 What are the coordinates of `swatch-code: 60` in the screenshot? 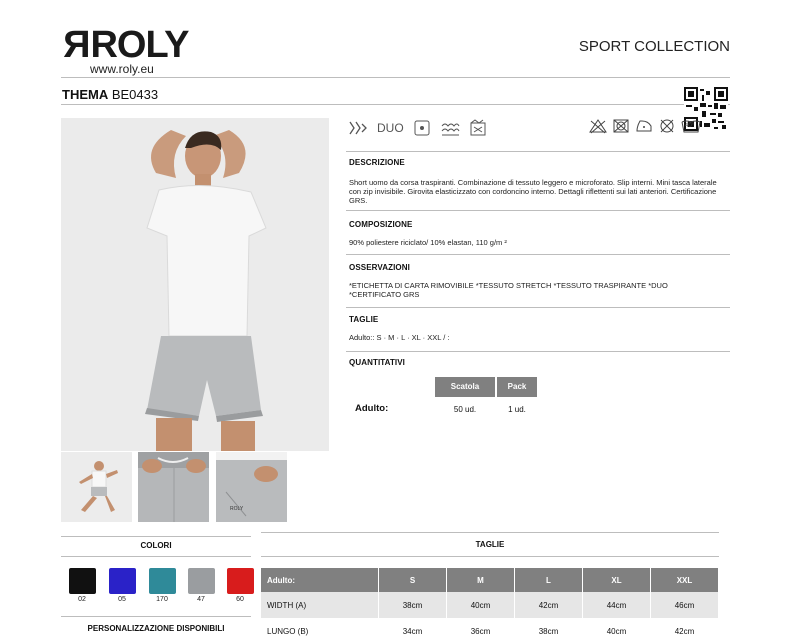 It's located at (240, 599).